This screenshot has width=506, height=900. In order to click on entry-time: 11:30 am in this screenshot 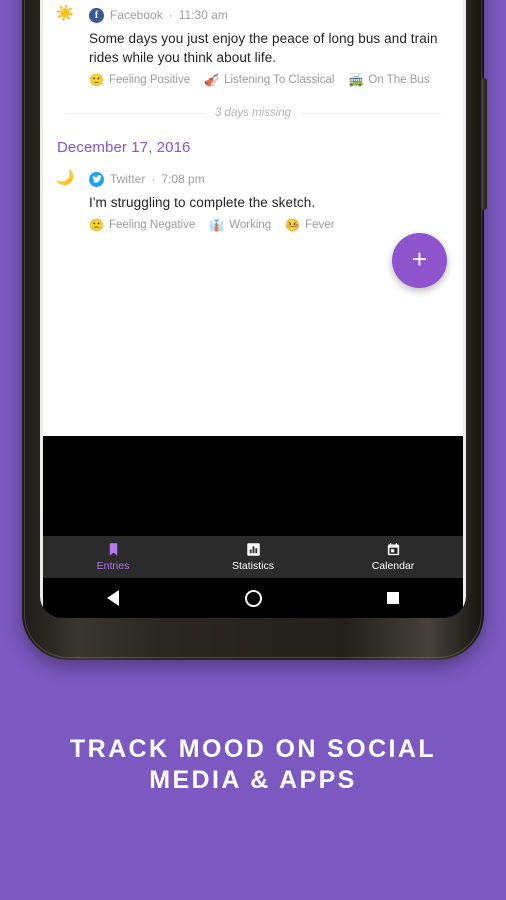, I will do `click(203, 15)`.